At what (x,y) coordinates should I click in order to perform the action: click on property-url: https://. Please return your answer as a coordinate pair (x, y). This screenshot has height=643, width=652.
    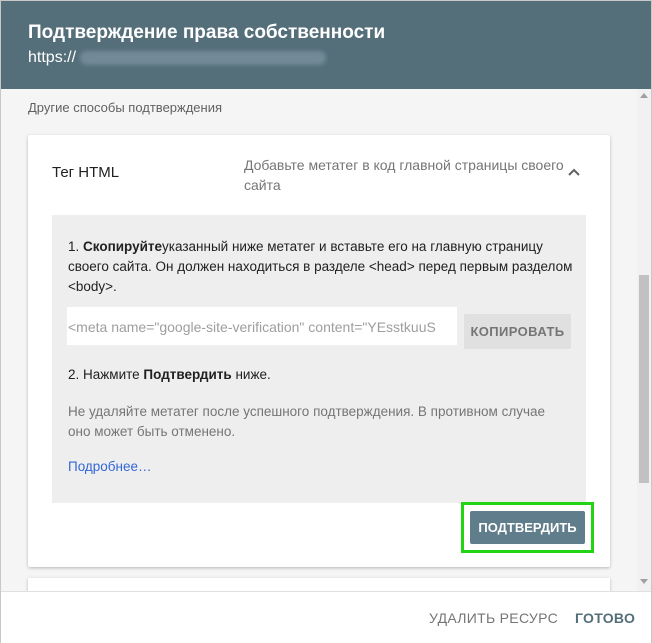
    Looking at the image, I should click on (177, 58).